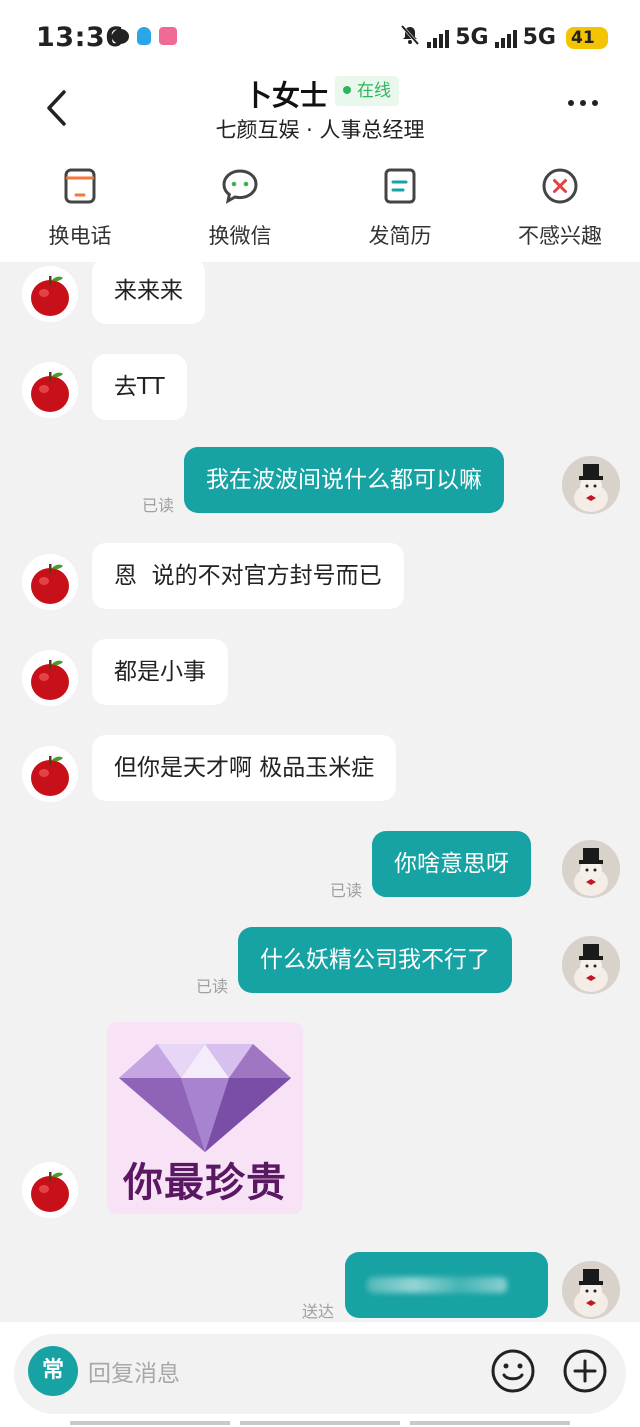 This screenshot has height=1427, width=640. What do you see at coordinates (53, 1371) in the screenshot?
I see `common-phrases-button: 常` at bounding box center [53, 1371].